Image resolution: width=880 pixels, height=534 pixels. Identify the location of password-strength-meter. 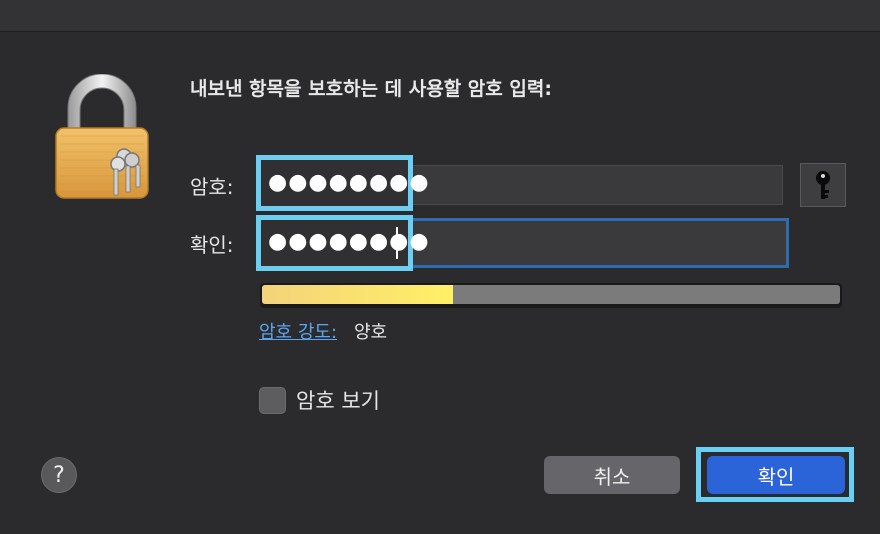
(551, 295).